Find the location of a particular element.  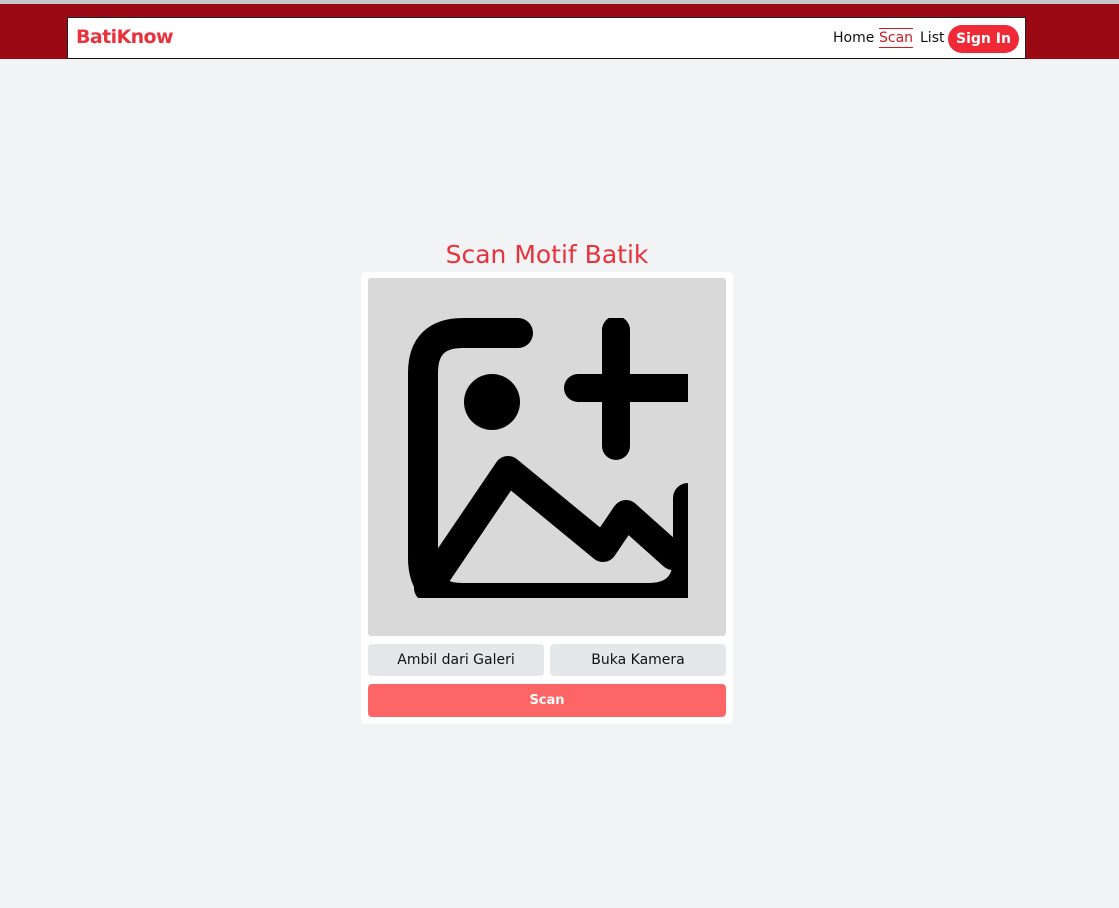

image-add-icon is located at coordinates (548, 458).